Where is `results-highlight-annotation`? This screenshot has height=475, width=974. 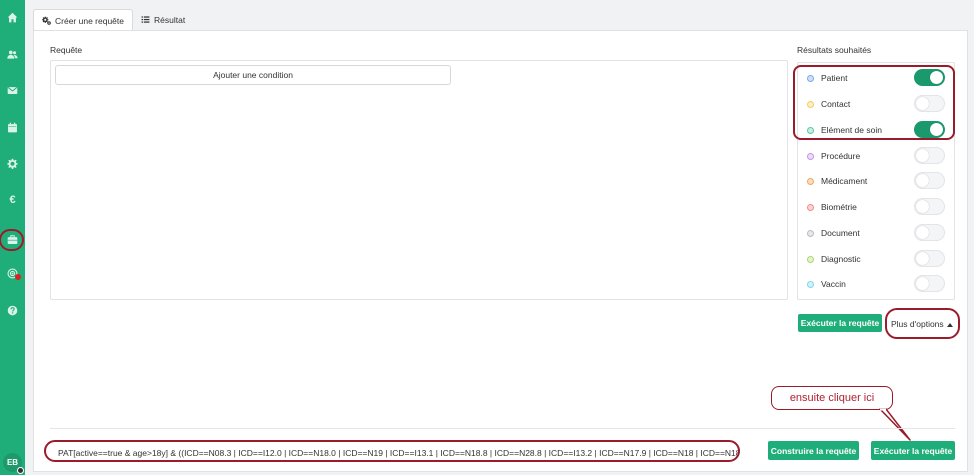
results-highlight-annotation is located at coordinates (874, 102).